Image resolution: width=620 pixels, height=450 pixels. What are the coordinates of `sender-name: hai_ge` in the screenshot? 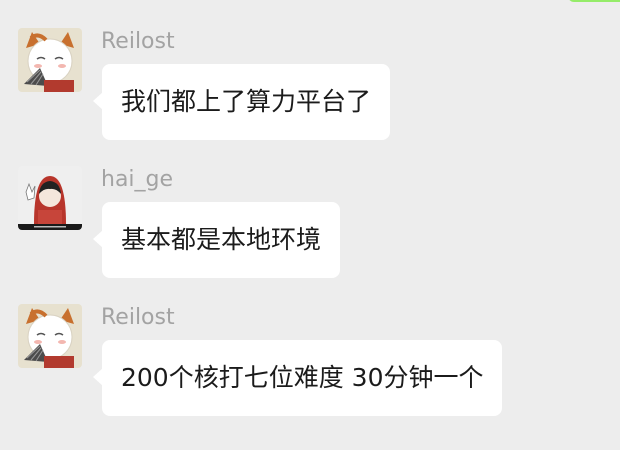 It's located at (137, 179).